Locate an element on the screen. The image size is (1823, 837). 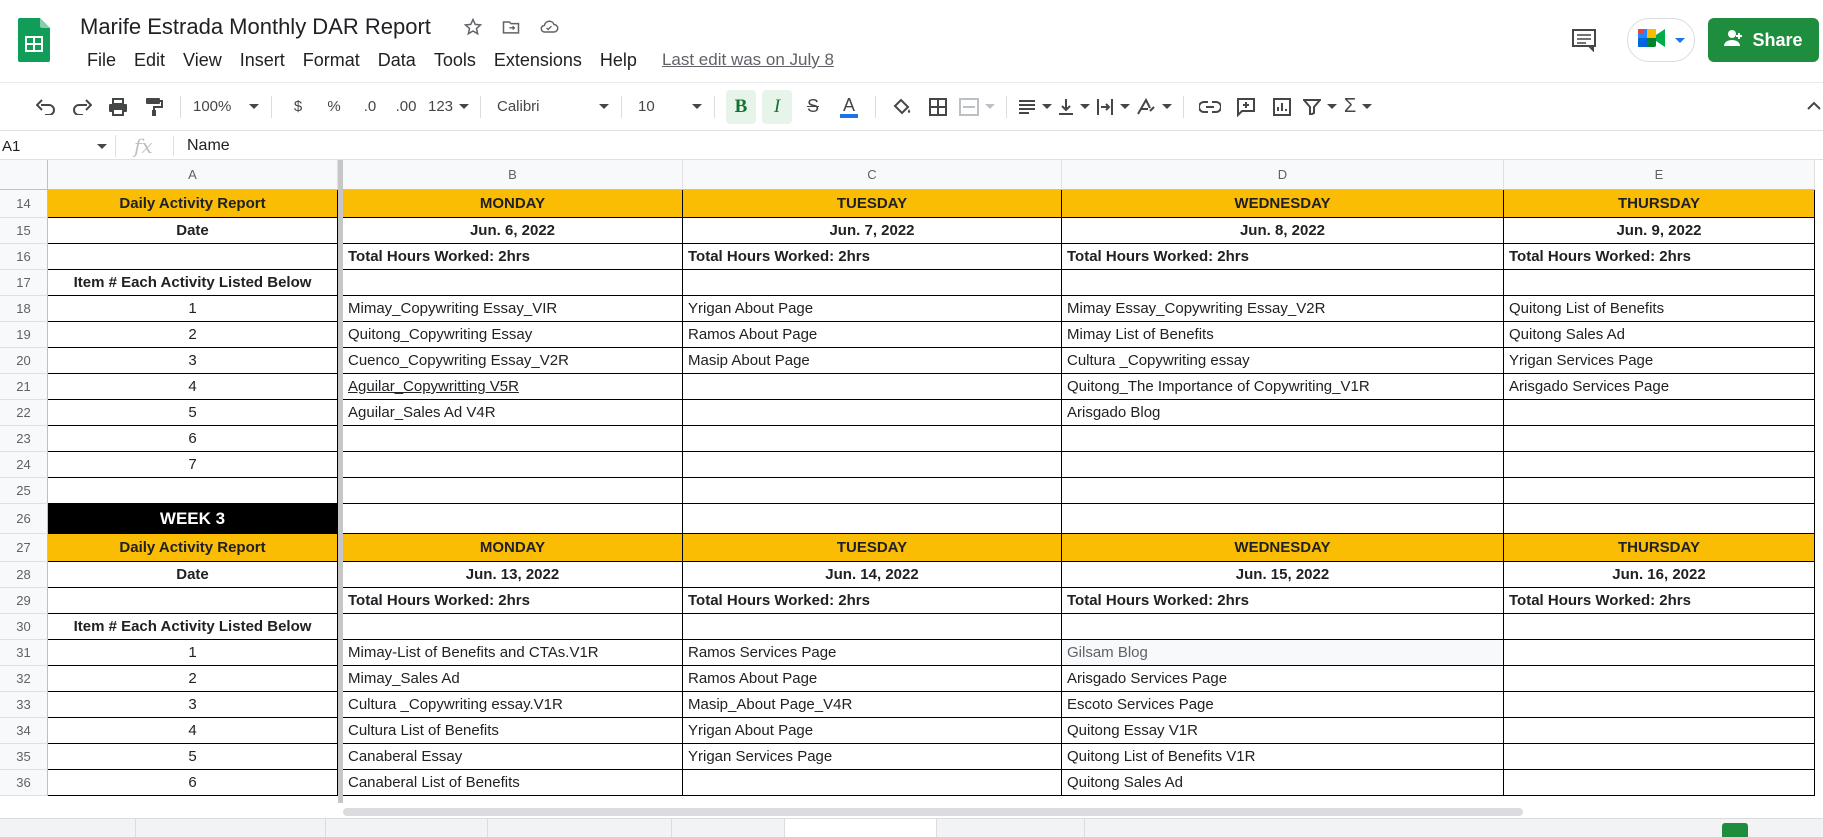
cell-d15: Jun. 8, 2022 is located at coordinates (1283, 231).